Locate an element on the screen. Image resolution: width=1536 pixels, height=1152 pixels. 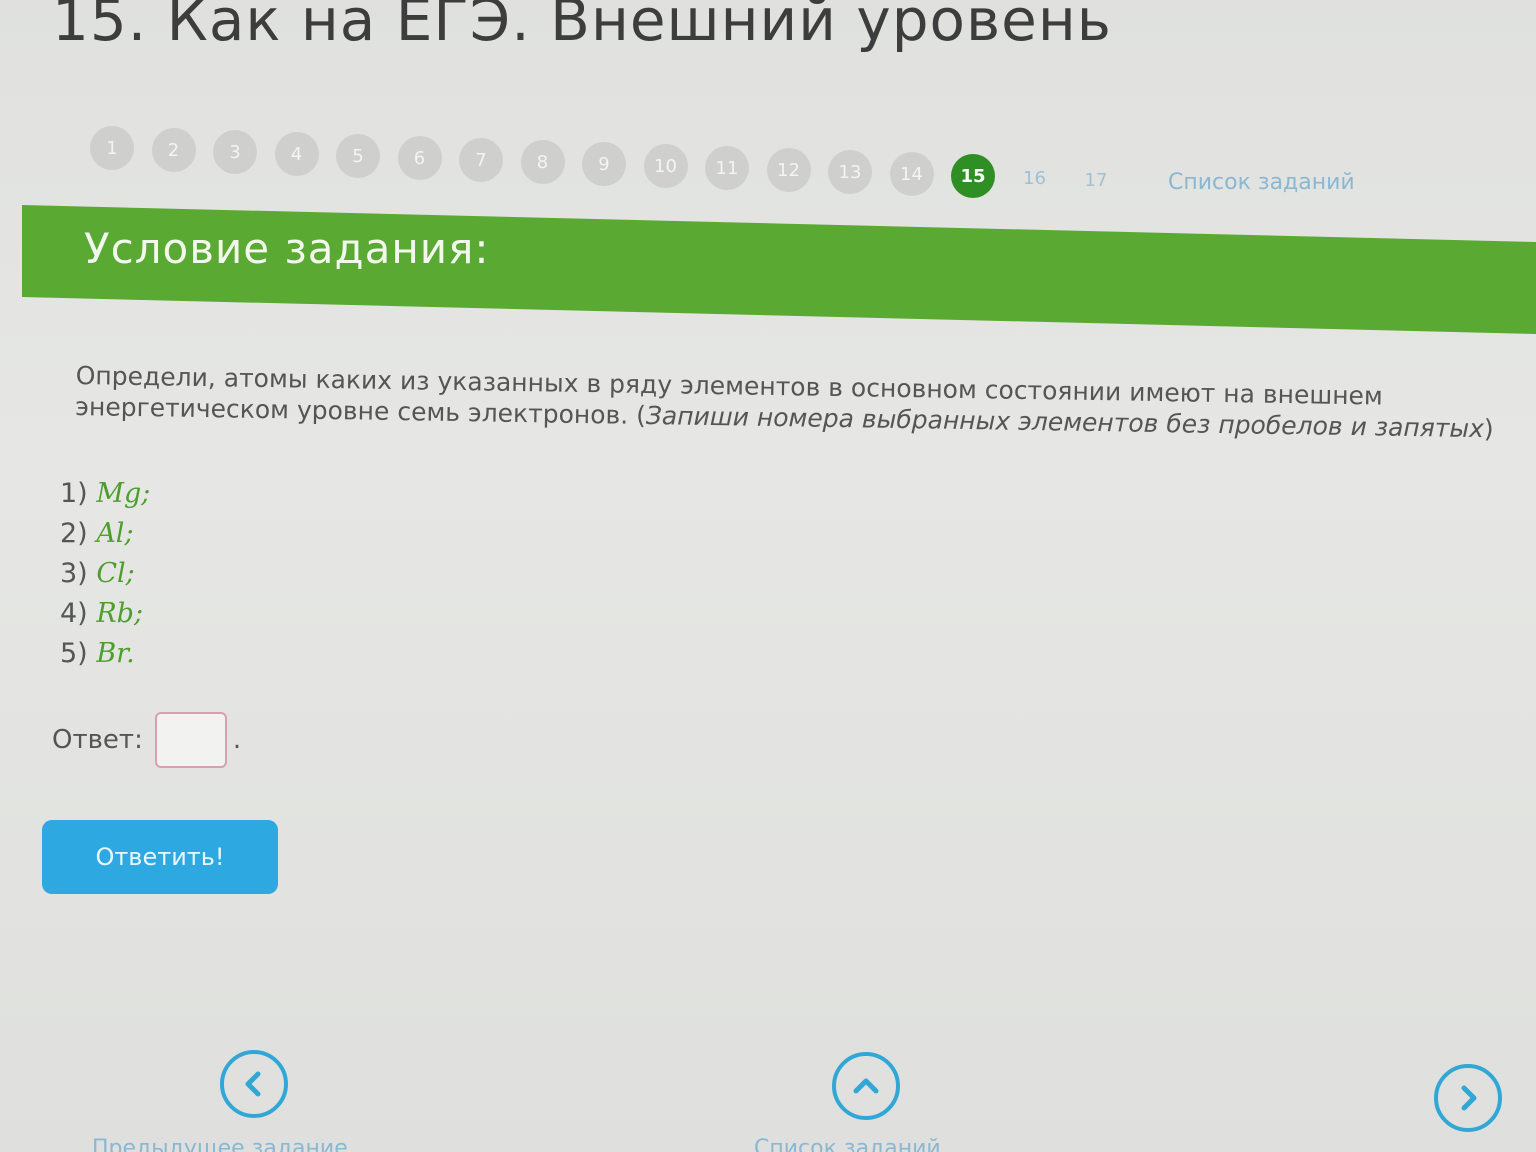
option-number: 3) is located at coordinates (74, 573).